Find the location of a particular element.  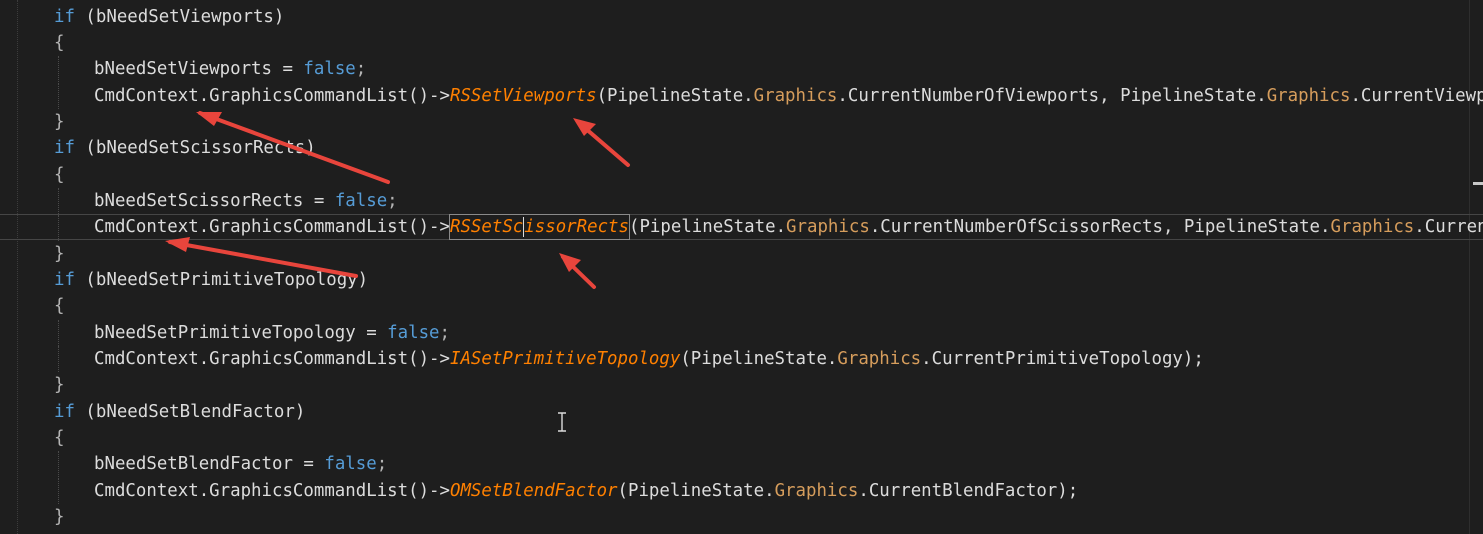

code-line: if (bNeedSetBlendFactor) is located at coordinates (741, 412).